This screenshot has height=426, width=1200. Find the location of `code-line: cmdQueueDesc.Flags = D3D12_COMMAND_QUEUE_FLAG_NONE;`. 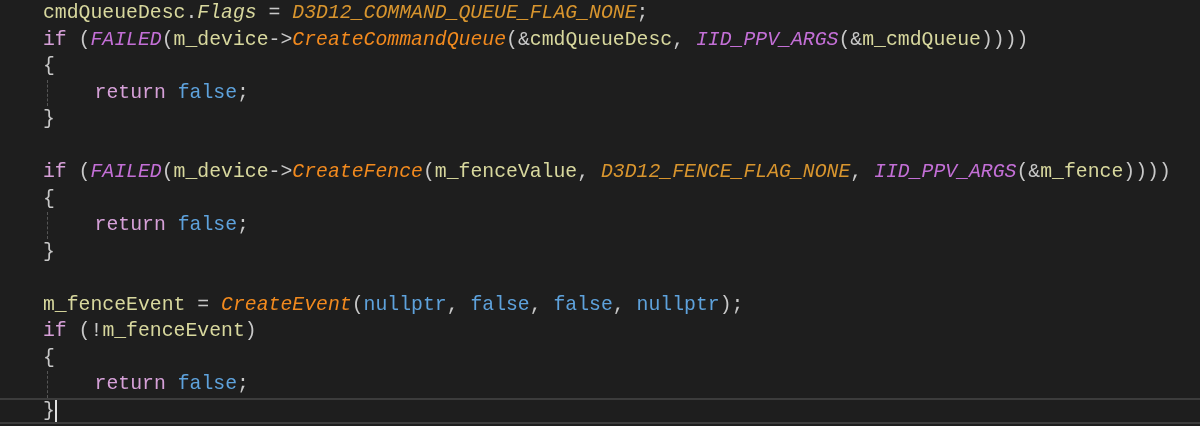

code-line: cmdQueueDesc.Flags = D3D12_COMMAND_QUEUE_FLAG_NONE; is located at coordinates (346, 13).